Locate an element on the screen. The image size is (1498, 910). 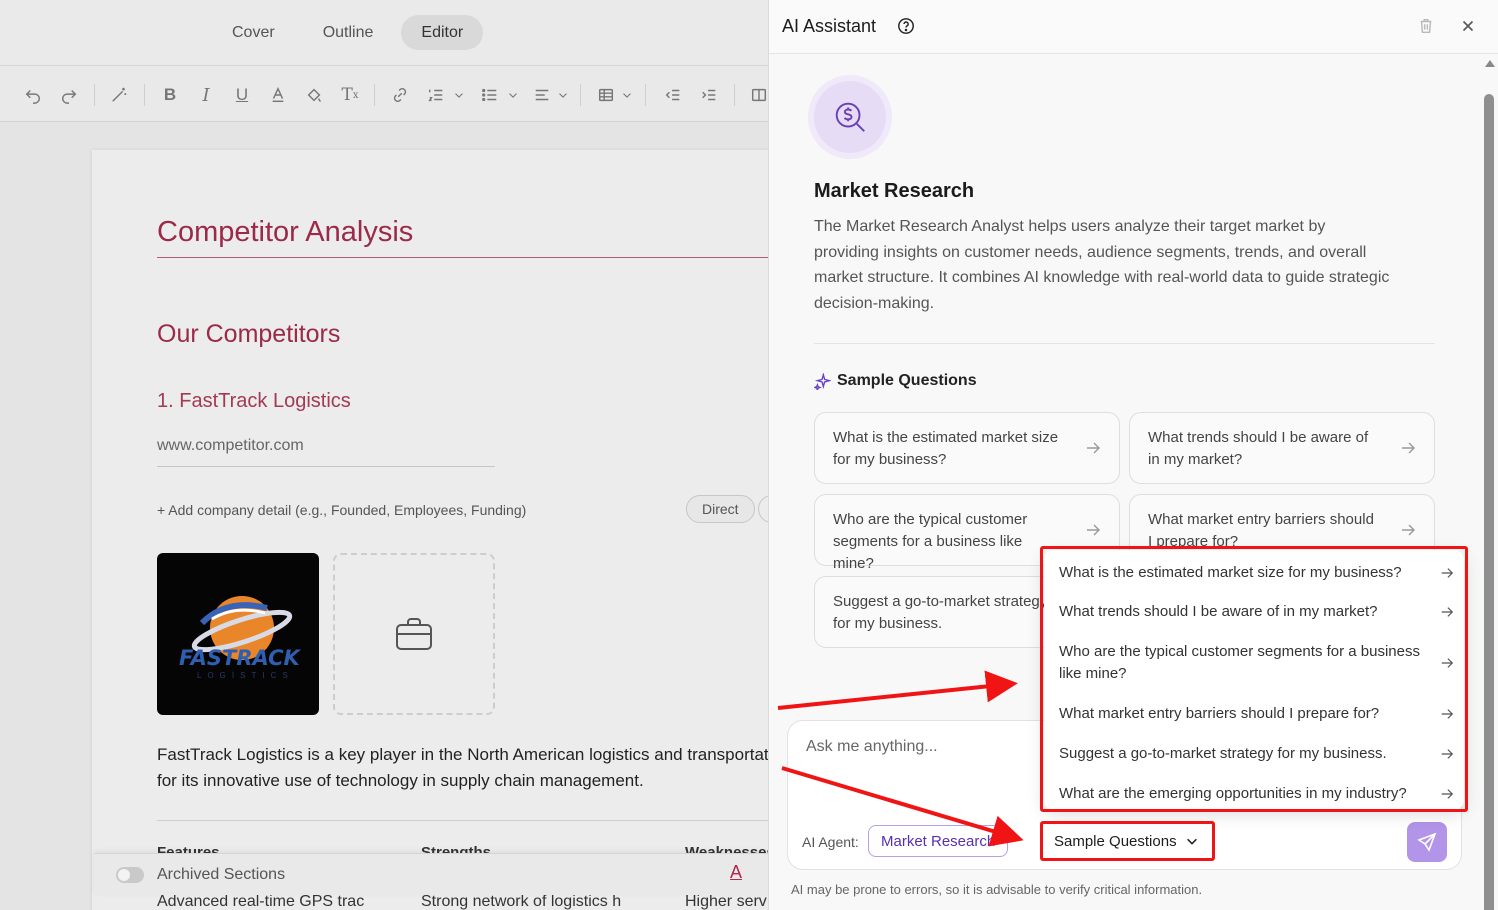
indent-icon is located at coordinates (709, 95).